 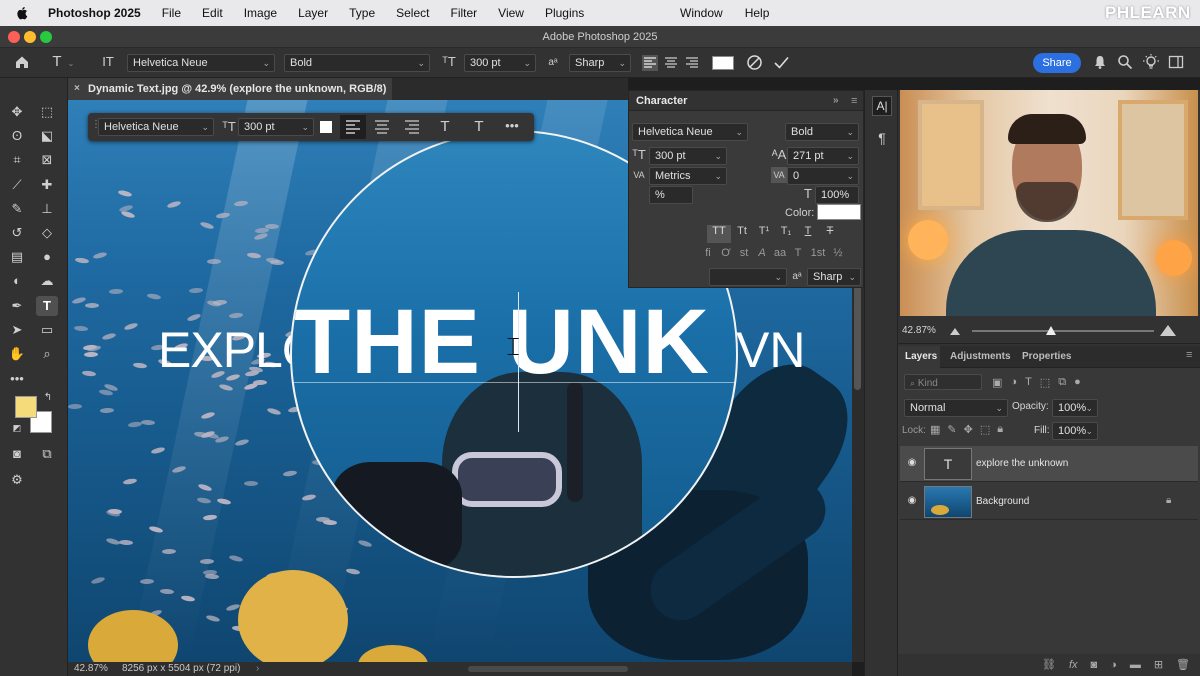 What do you see at coordinates (47, 209) in the screenshot?
I see `clone-stamp-tool-icon: ⊥` at bounding box center [47, 209].